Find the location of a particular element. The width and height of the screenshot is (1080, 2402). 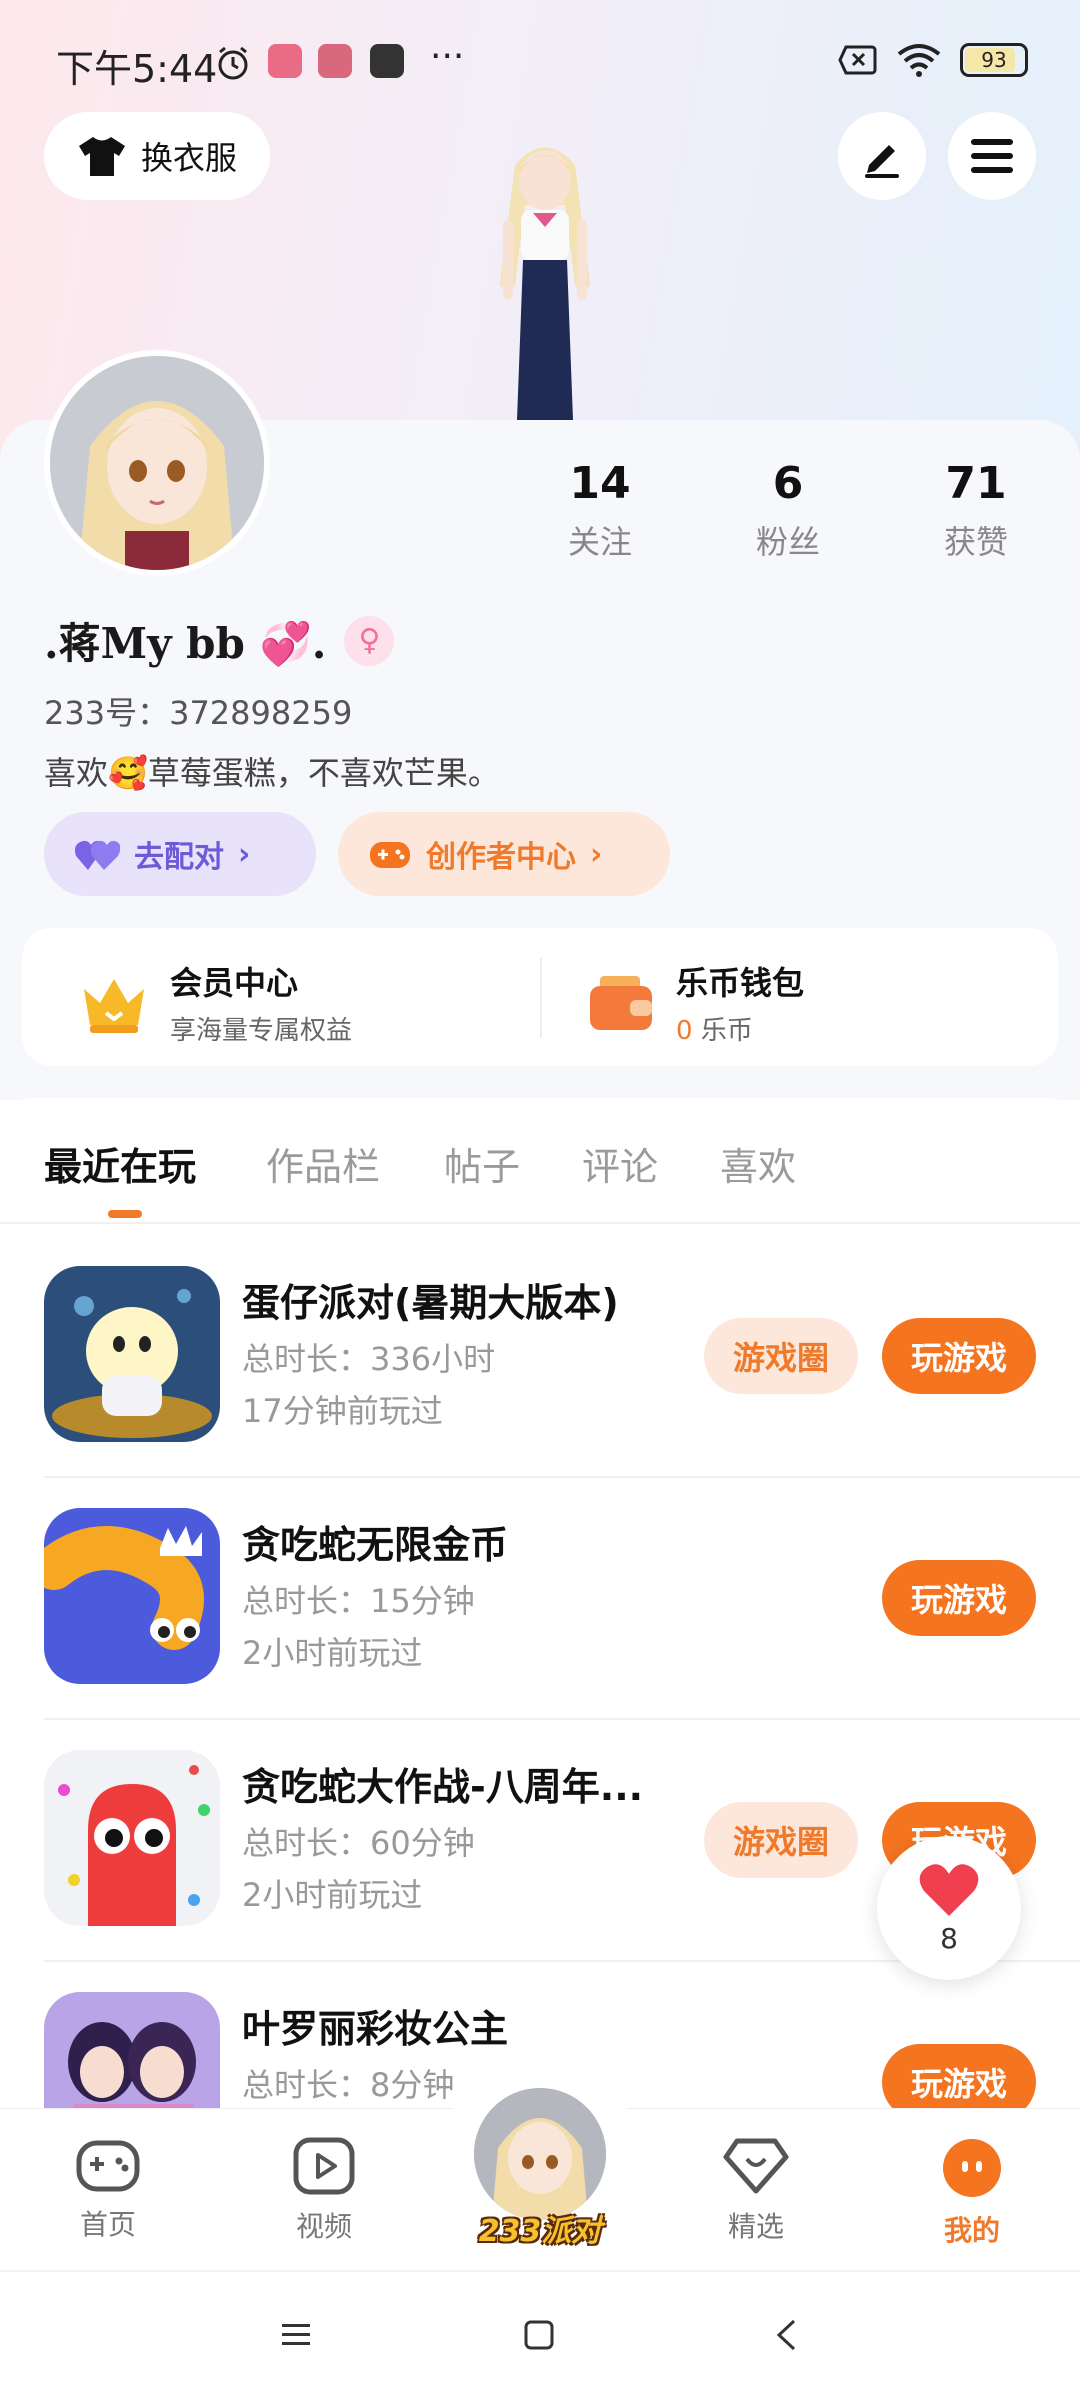

like-floating-button: 8 is located at coordinates (949, 1908).